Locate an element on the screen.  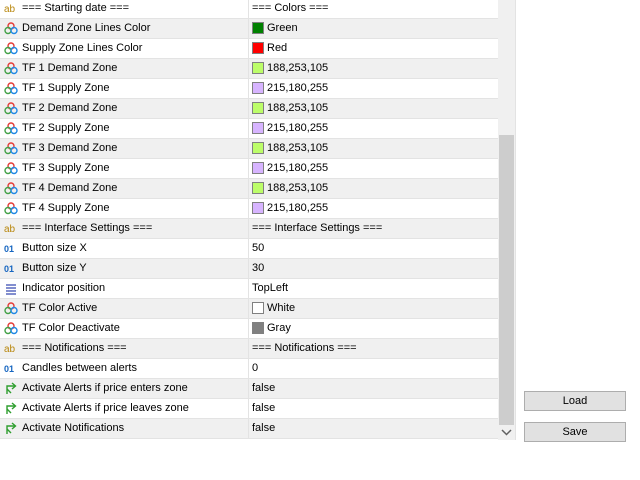
parameter-row: Indicator position TopLeft is located at coordinates (249, 289).